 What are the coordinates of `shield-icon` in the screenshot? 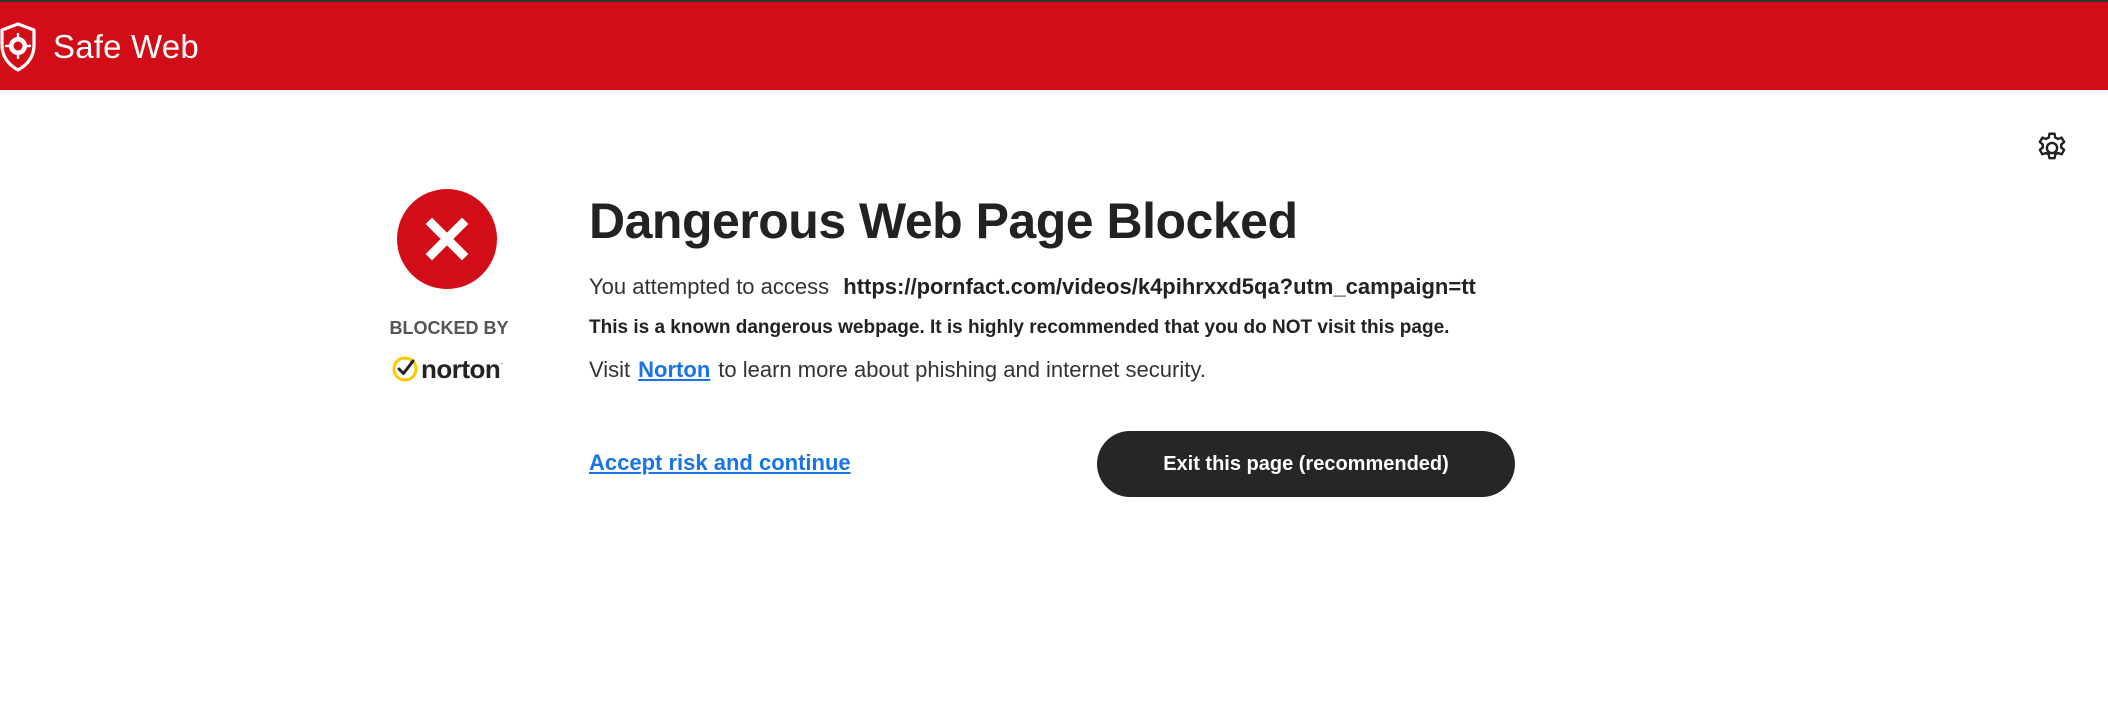 It's located at (20, 47).